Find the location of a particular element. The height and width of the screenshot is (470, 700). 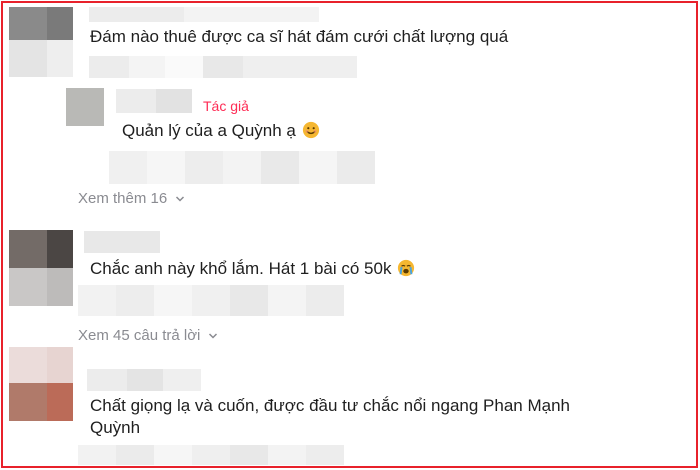

username-blurred is located at coordinates (122, 242).